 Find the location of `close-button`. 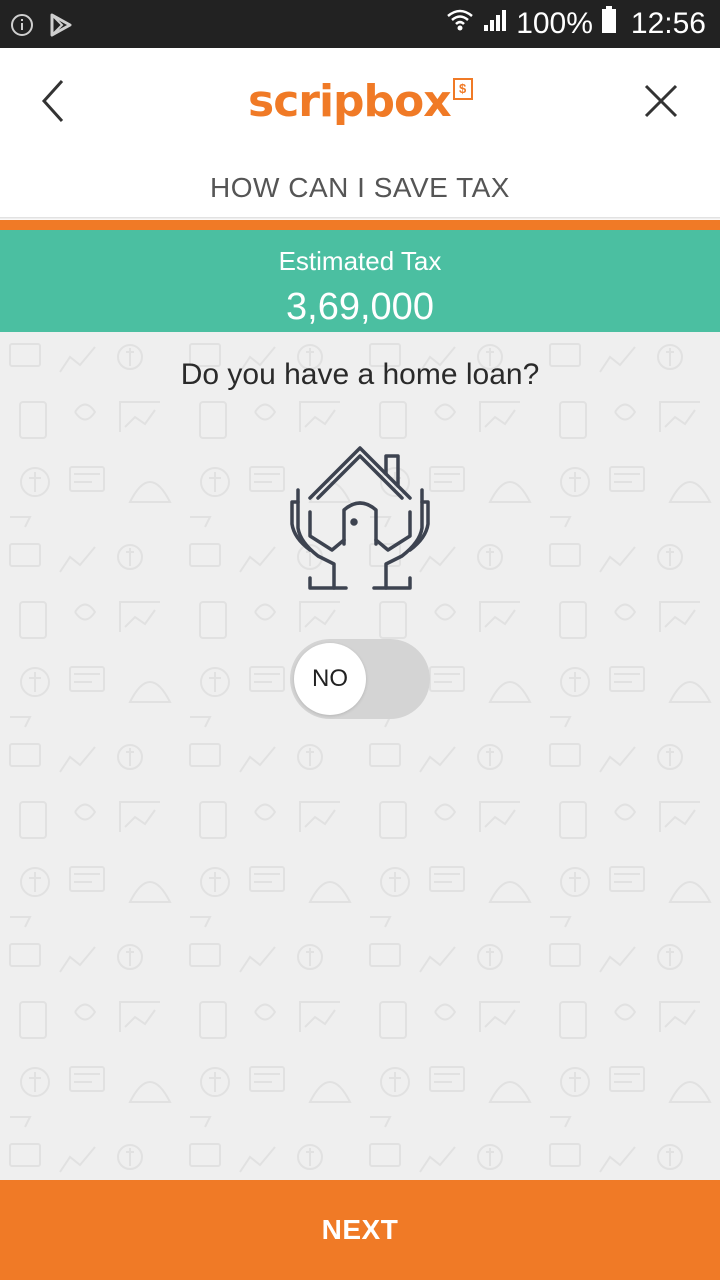

close-button is located at coordinates (661, 103).